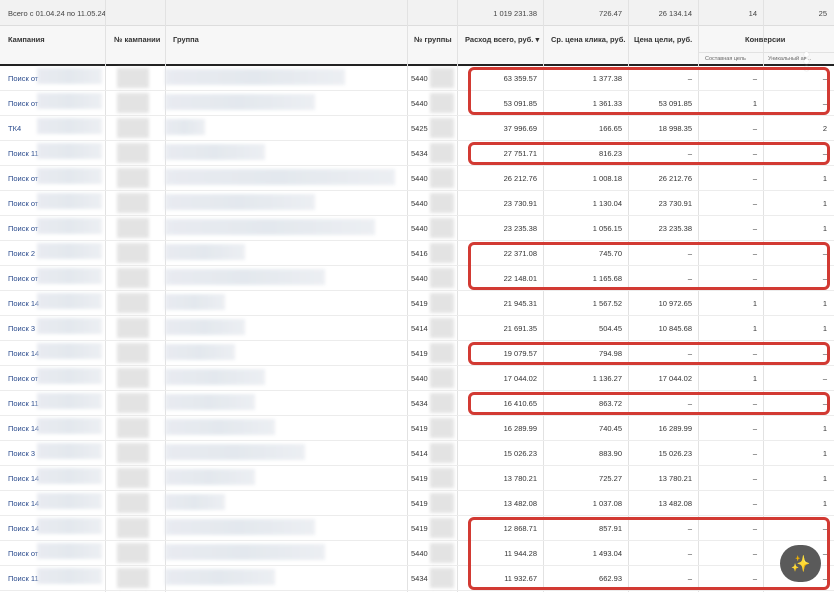 Image resolution: width=834 pixels, height=592 pixels. I want to click on col-conversions: Конверсии, so click(765, 39).